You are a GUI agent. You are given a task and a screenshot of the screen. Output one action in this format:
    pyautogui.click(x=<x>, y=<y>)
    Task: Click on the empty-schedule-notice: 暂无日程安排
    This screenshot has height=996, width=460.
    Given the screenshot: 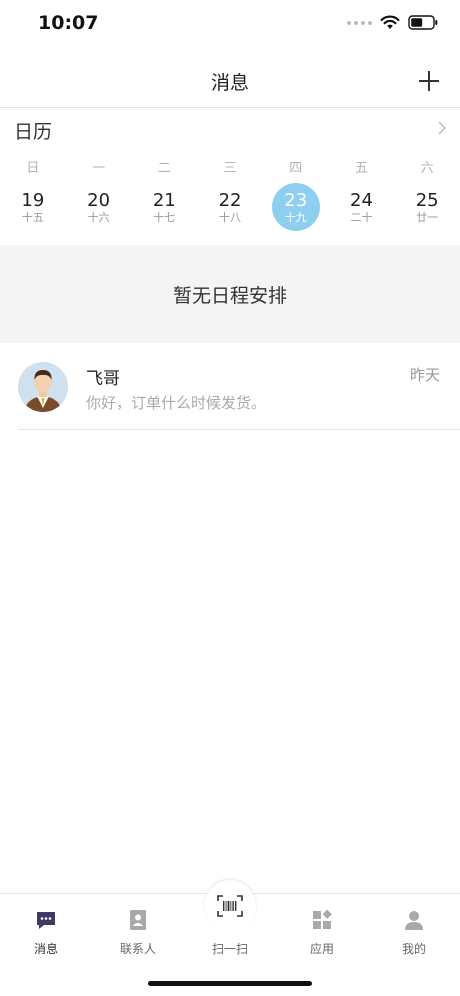 What is the action you would take?
    pyautogui.click(x=230, y=294)
    